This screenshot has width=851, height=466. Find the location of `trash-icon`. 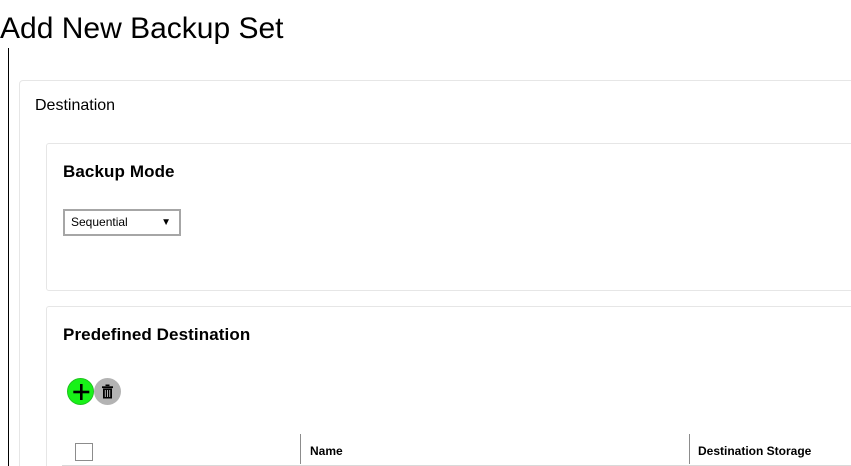

trash-icon is located at coordinates (107, 391).